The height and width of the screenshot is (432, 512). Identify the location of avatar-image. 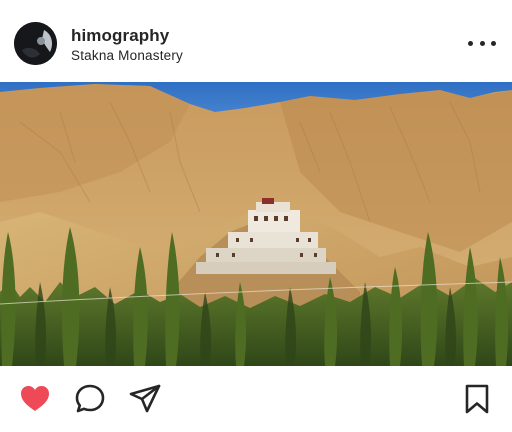
(35, 43).